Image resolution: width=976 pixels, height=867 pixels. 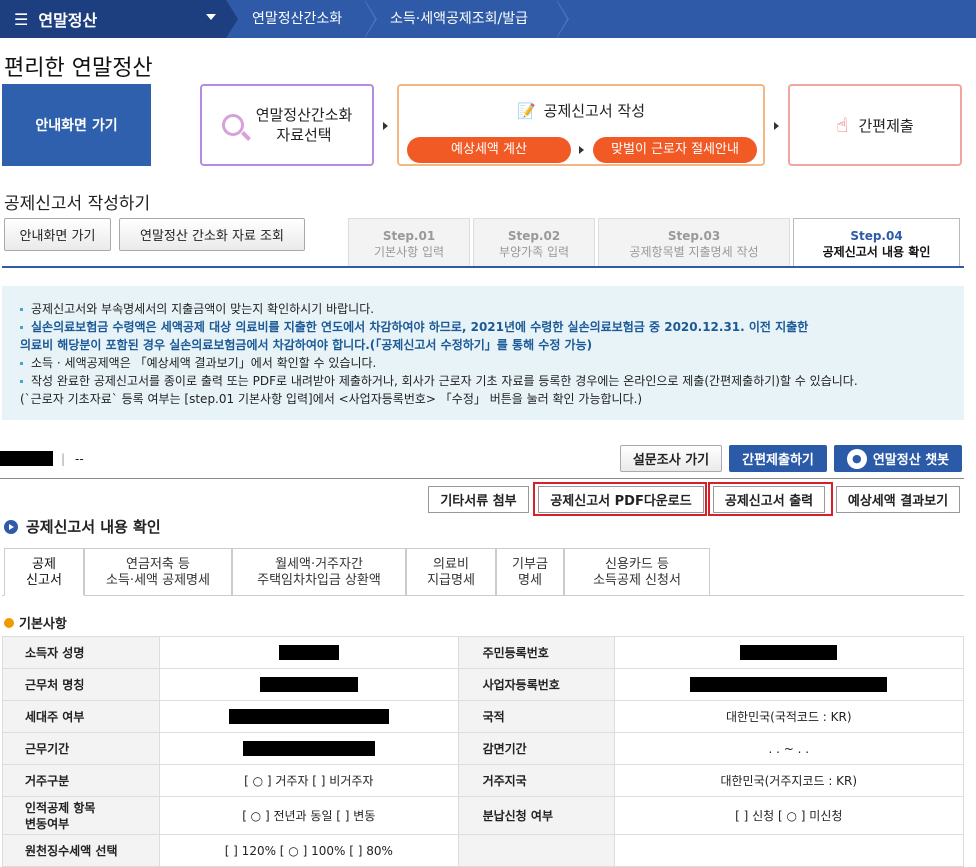 What do you see at coordinates (534, 252) in the screenshot?
I see `step-label: 부양가족 입력` at bounding box center [534, 252].